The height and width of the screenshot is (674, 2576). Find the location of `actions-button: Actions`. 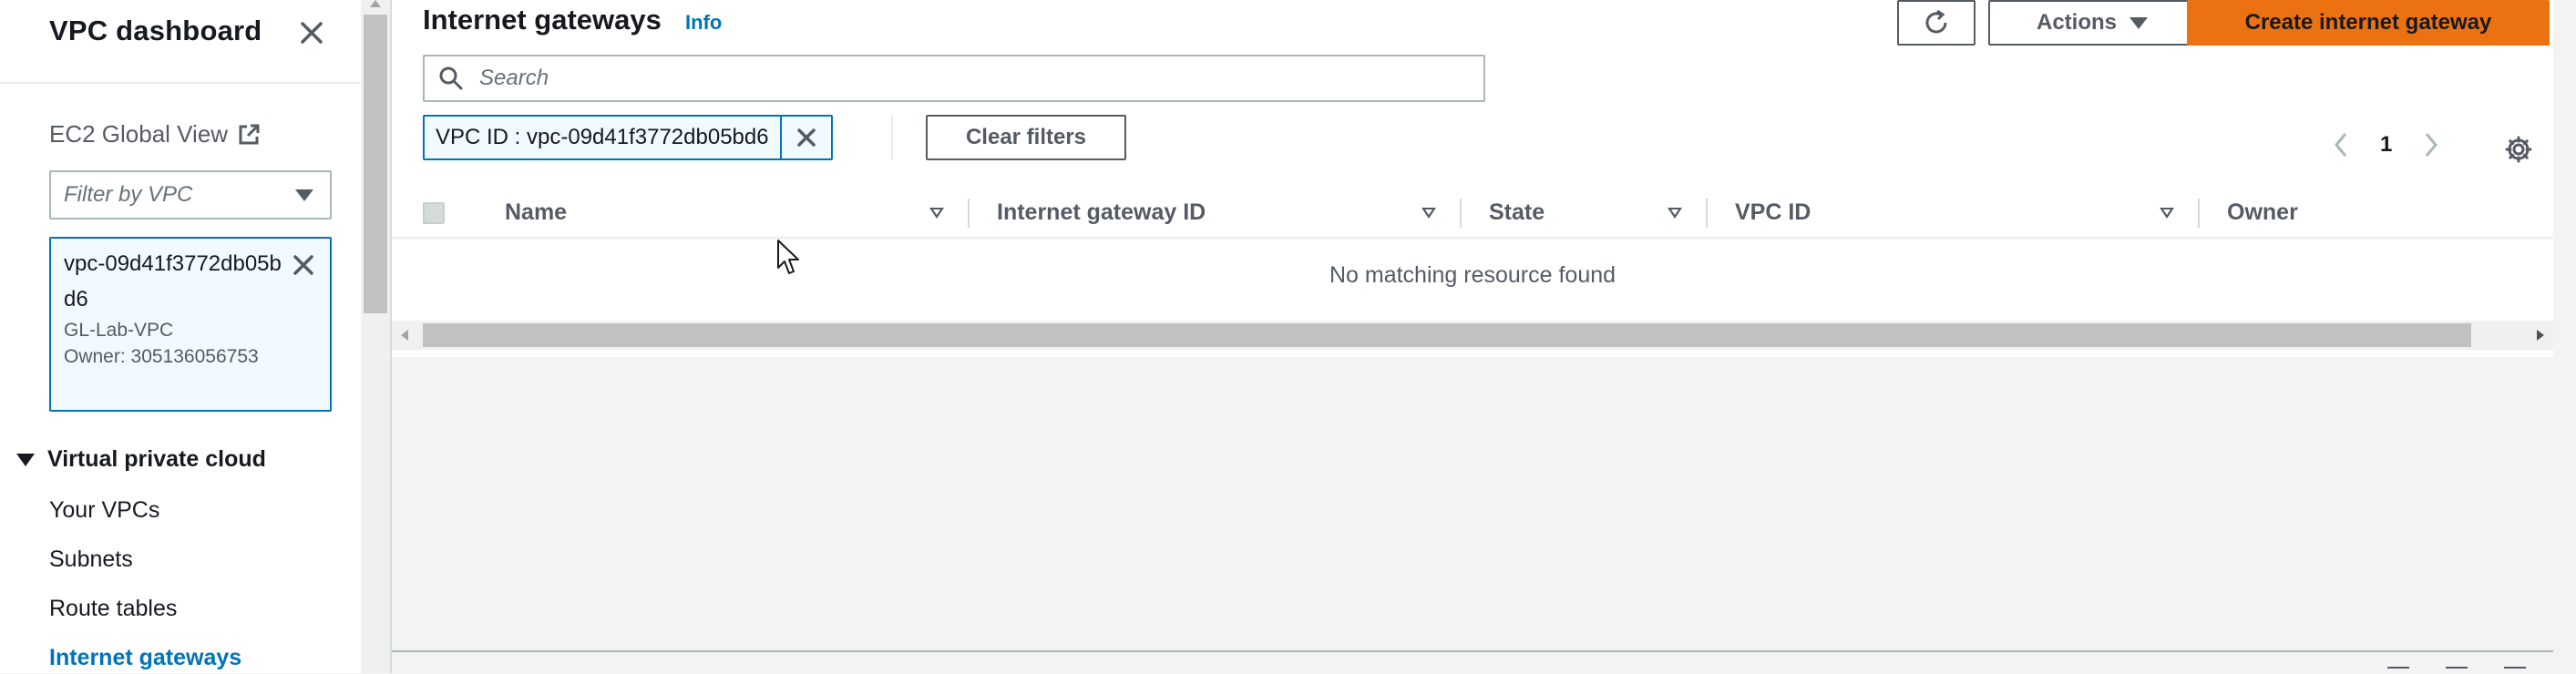

actions-button: Actions is located at coordinates (2092, 23).